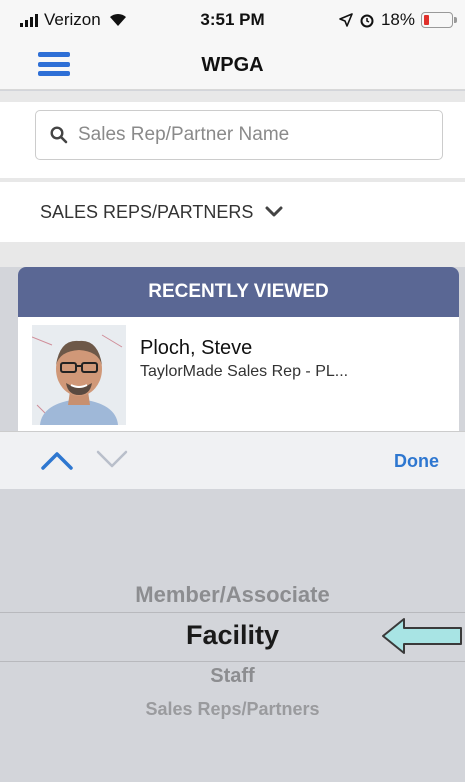 The height and width of the screenshot is (782, 465). What do you see at coordinates (232, 595) in the screenshot?
I see `picker-option: Member/Associate` at bounding box center [232, 595].